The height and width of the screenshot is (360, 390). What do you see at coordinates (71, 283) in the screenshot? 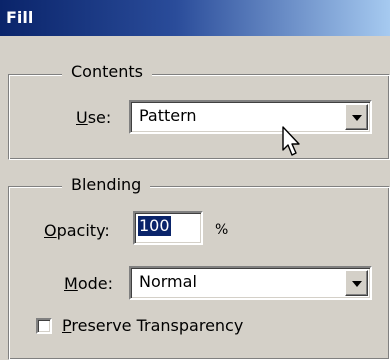
I see `mode-label-accesskey: M` at bounding box center [71, 283].